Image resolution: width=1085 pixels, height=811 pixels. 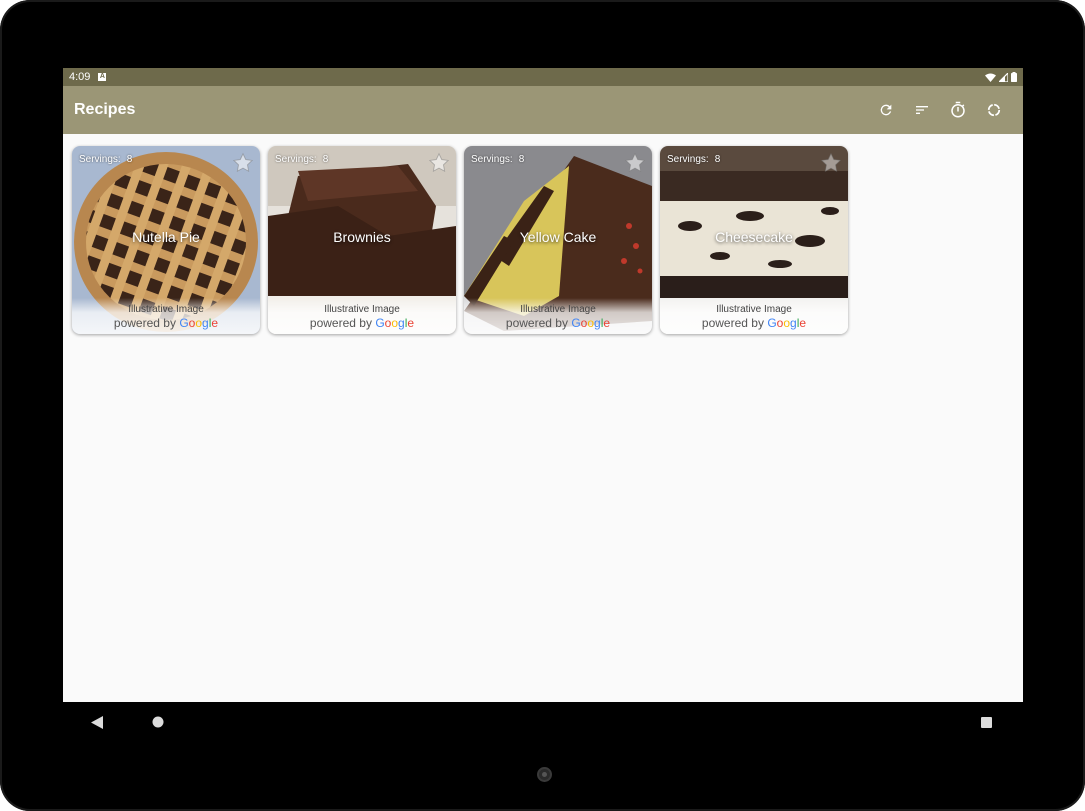 I want to click on recipe-title: Cheesecake, so click(x=754, y=237).